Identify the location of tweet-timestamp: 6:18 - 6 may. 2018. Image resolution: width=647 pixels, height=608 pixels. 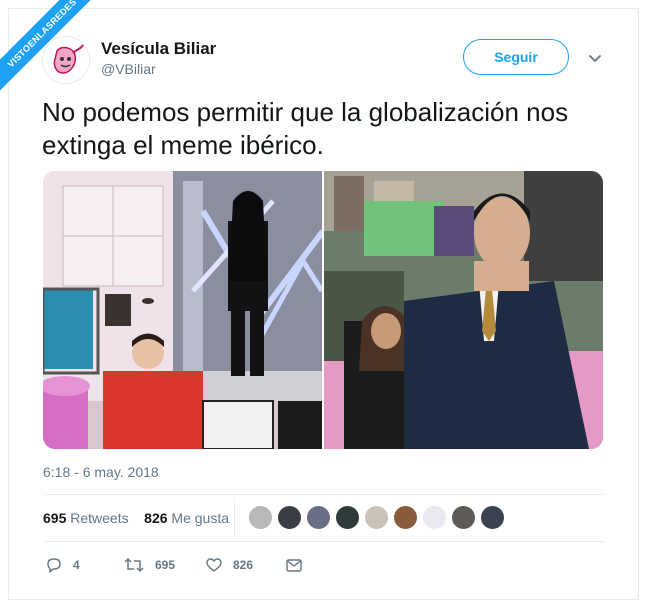
(101, 472).